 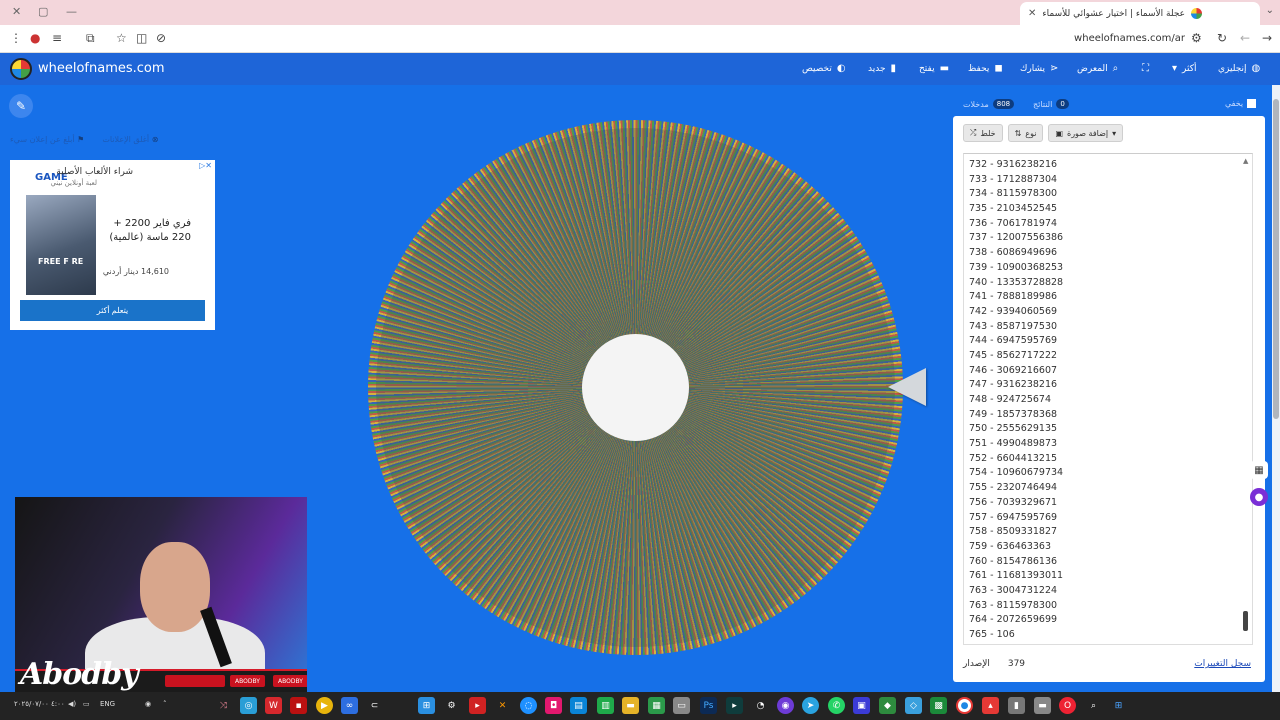 What do you see at coordinates (1108, 547) in the screenshot?
I see `entry-line: 759 - 636463363` at bounding box center [1108, 547].